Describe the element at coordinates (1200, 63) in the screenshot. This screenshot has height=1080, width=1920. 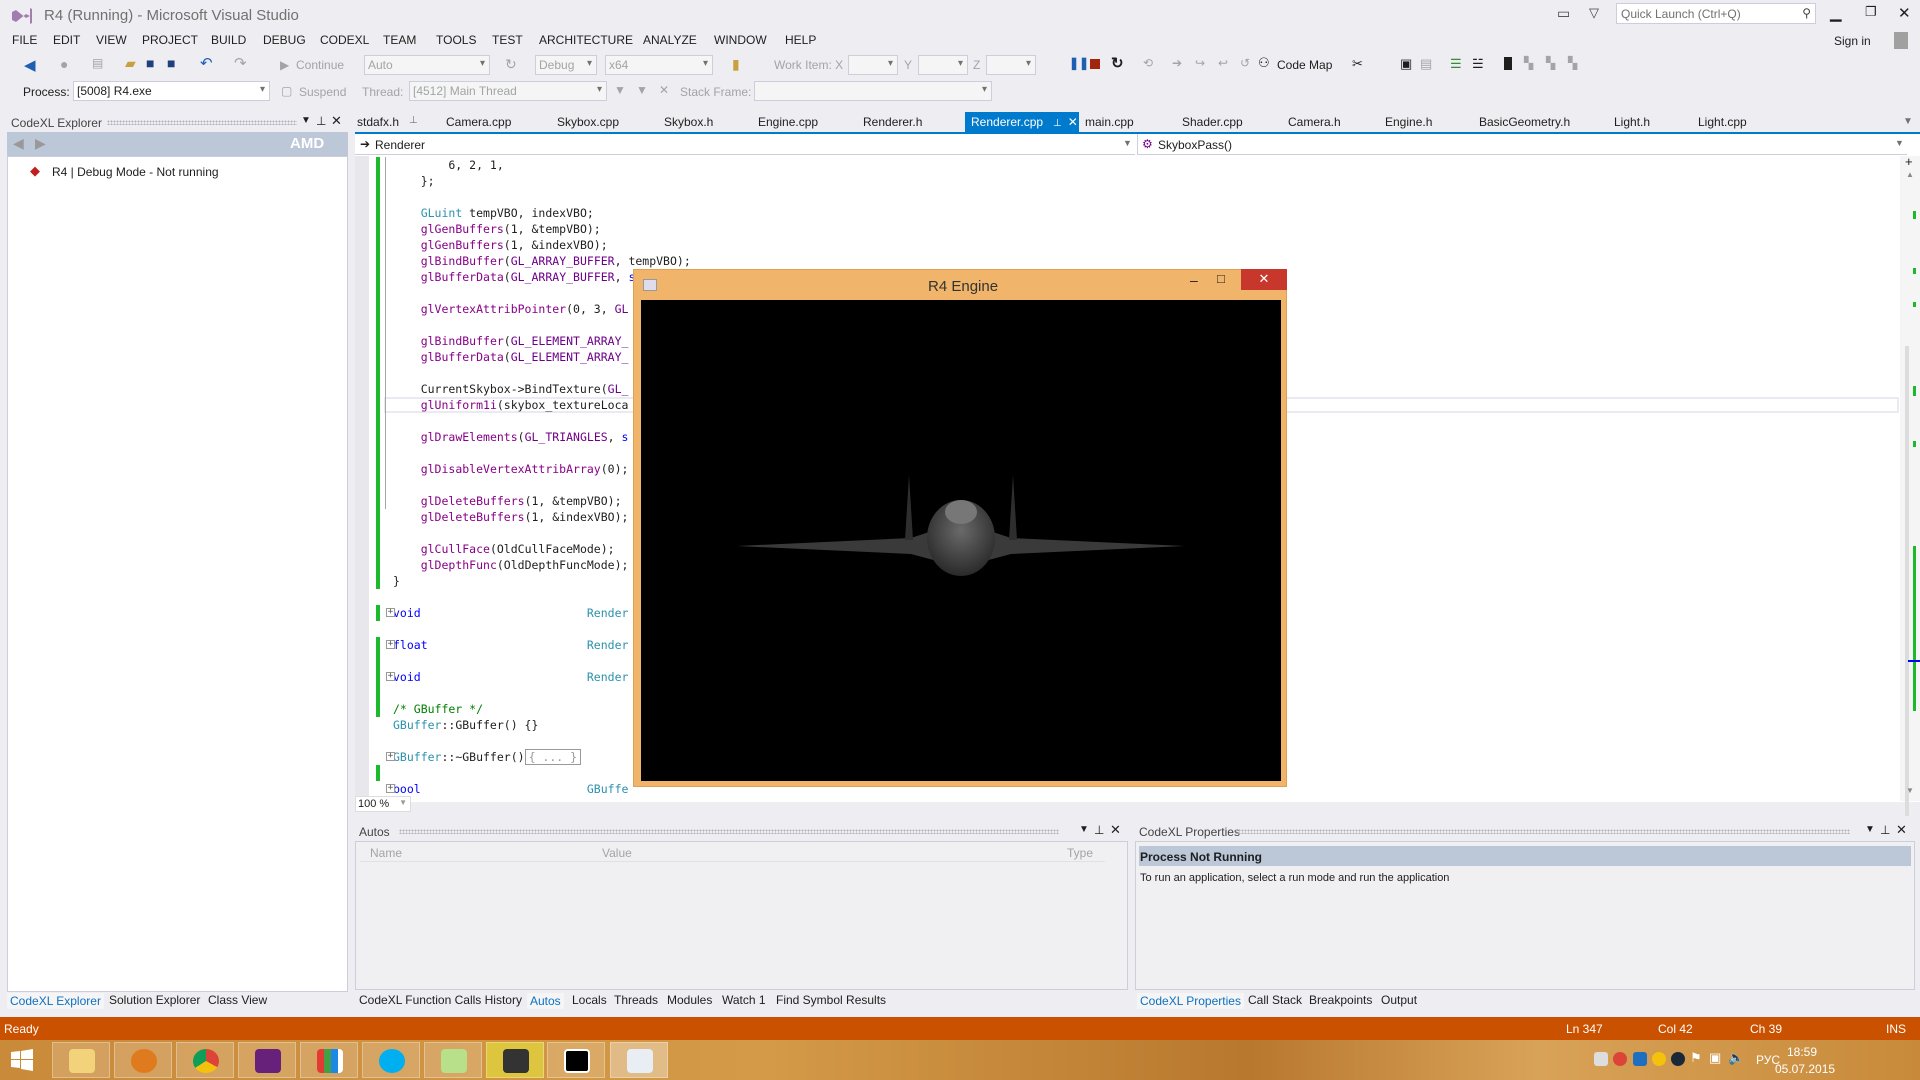
I see `step-over-icon: ↪` at that location.